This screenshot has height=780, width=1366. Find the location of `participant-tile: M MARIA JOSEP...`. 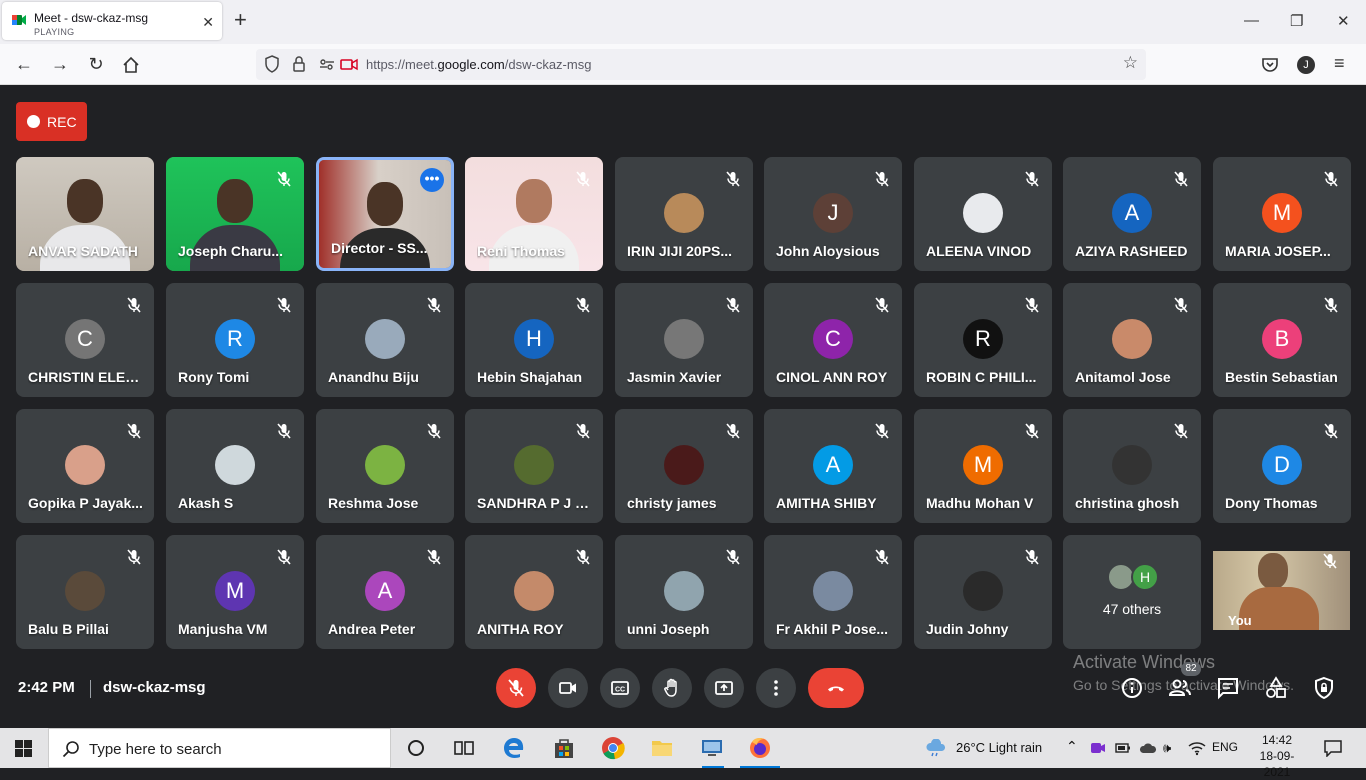

participant-tile: M MARIA JOSEP... is located at coordinates (1282, 214).